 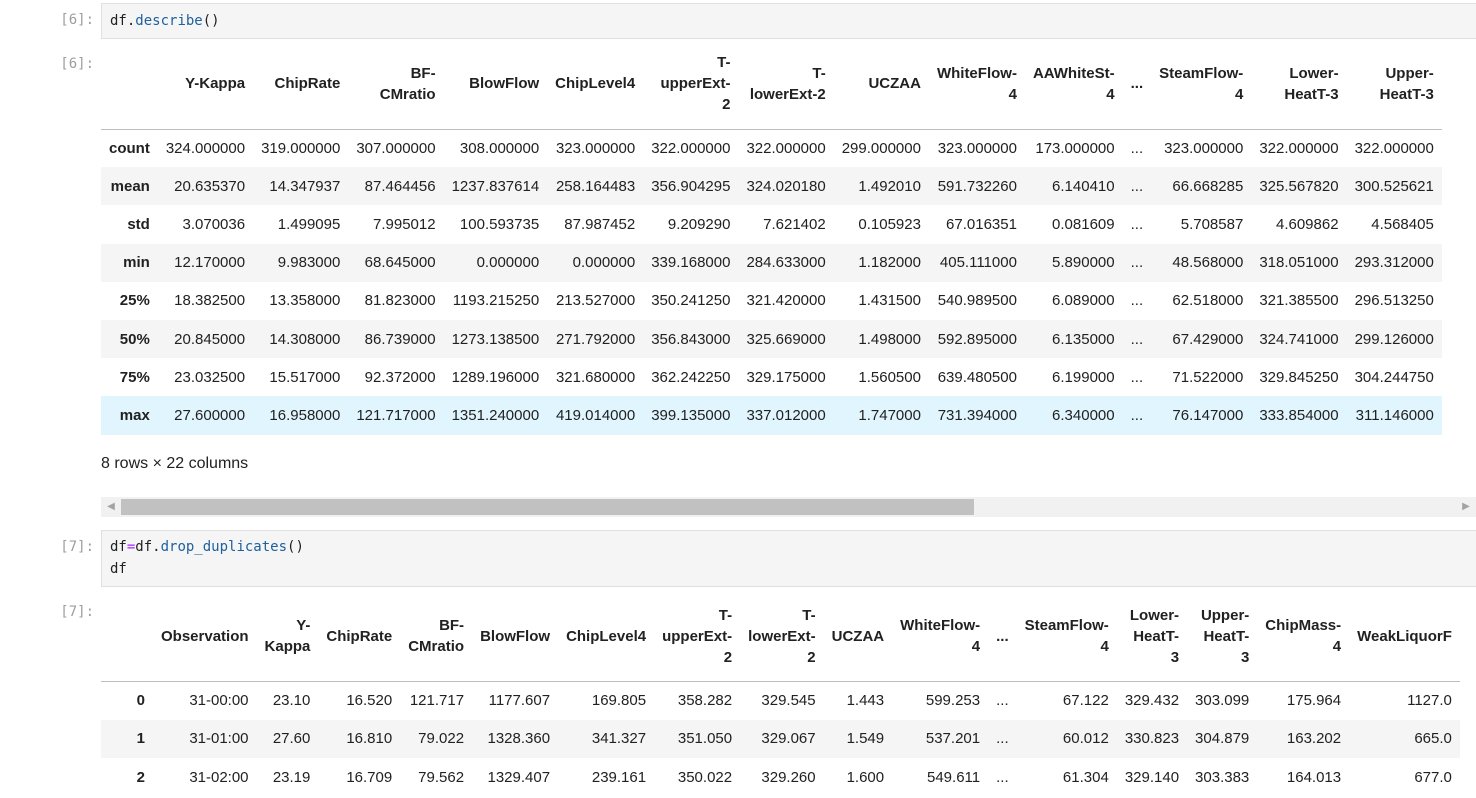 What do you see at coordinates (786, 377) in the screenshot?
I see `table-cell: 329.175000` at bounding box center [786, 377].